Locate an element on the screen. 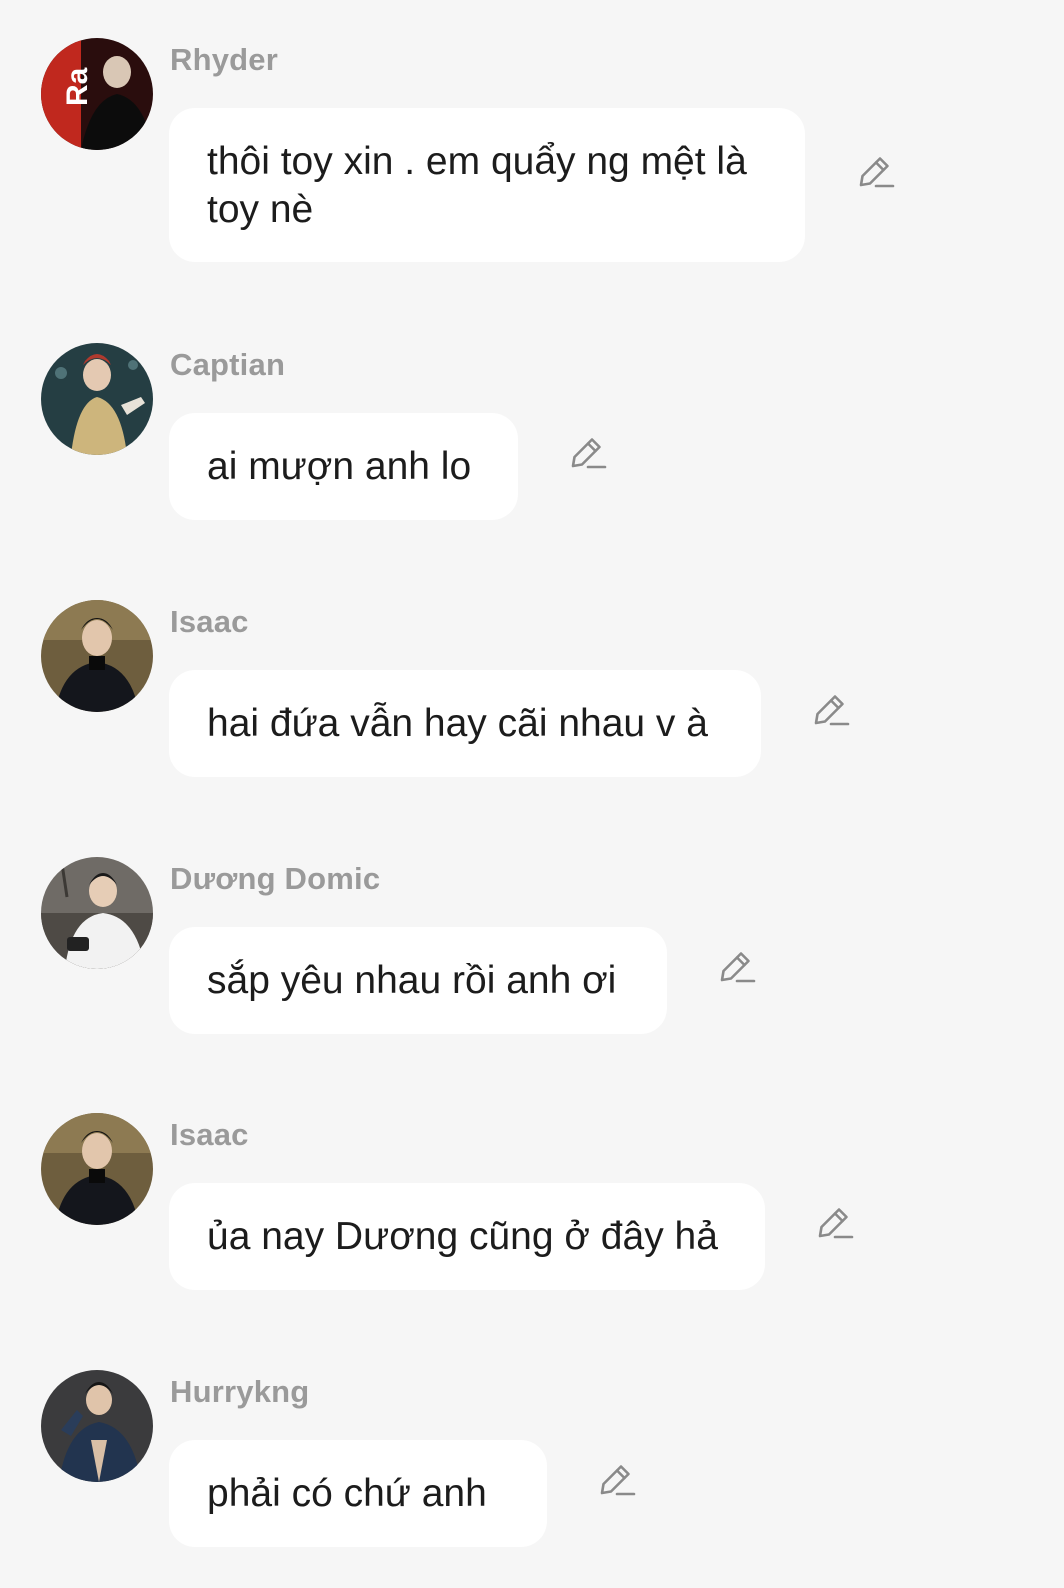 The height and width of the screenshot is (1588, 1064). message-bubble: ủa nay Dương cũng ở đây hả is located at coordinates (467, 1236).